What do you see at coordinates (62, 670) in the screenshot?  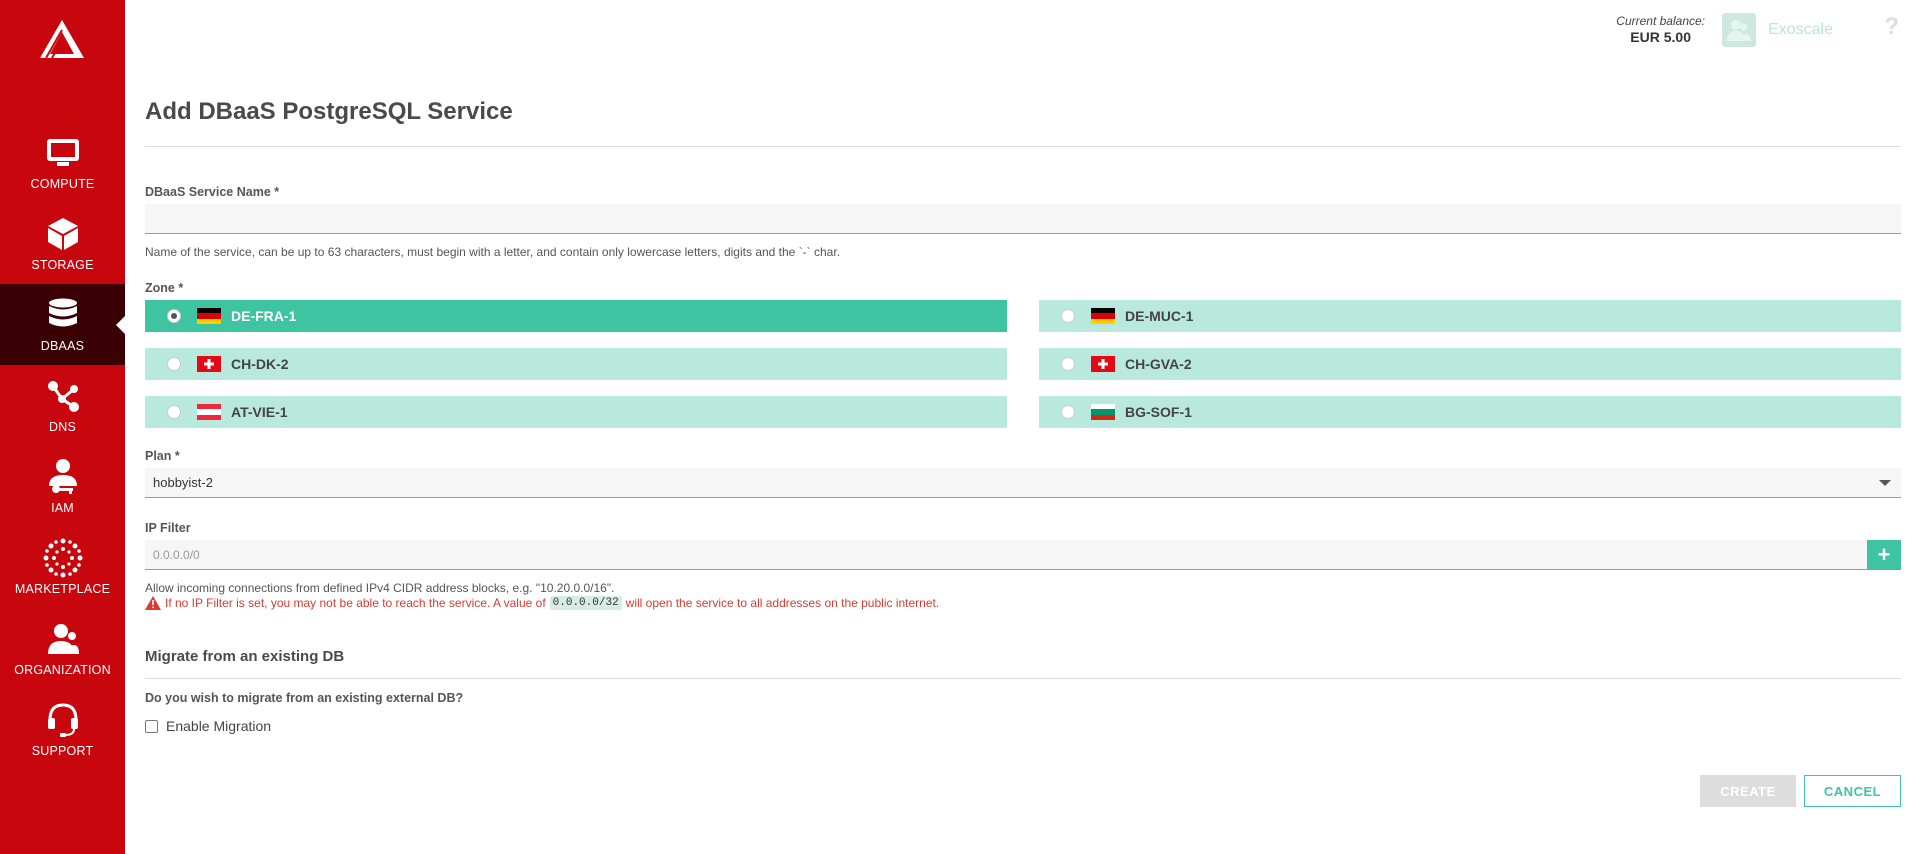 I see `nav-label: ORGANIZATION` at bounding box center [62, 670].